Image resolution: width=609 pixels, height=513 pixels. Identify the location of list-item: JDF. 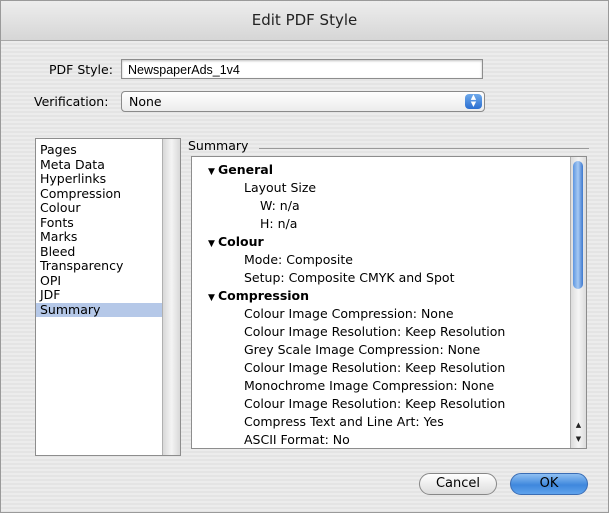
(99, 295).